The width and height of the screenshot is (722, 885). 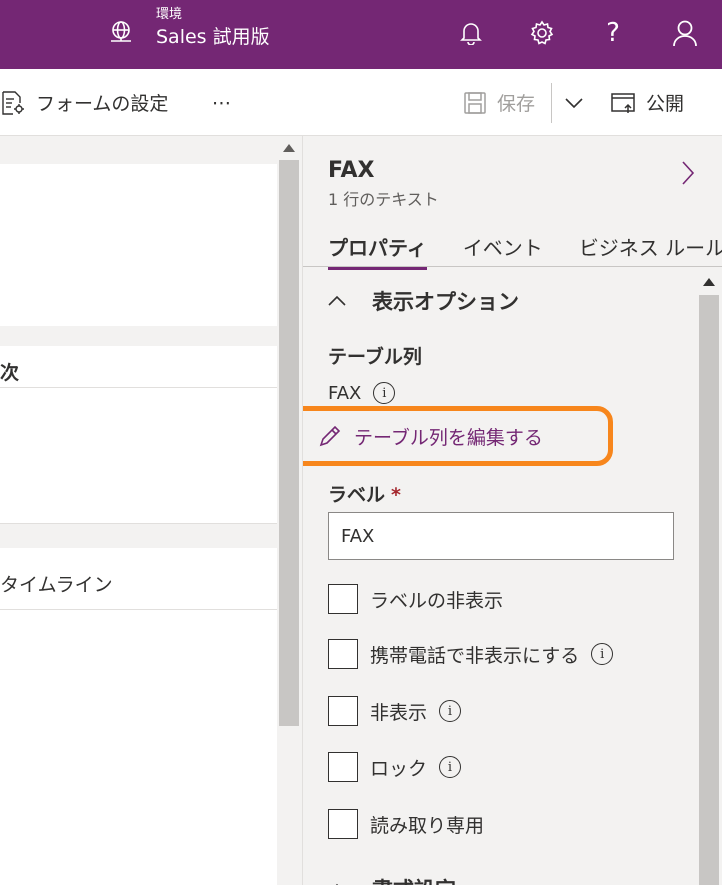 What do you see at coordinates (357, 495) in the screenshot?
I see `label-field-text: ラベル` at bounding box center [357, 495].